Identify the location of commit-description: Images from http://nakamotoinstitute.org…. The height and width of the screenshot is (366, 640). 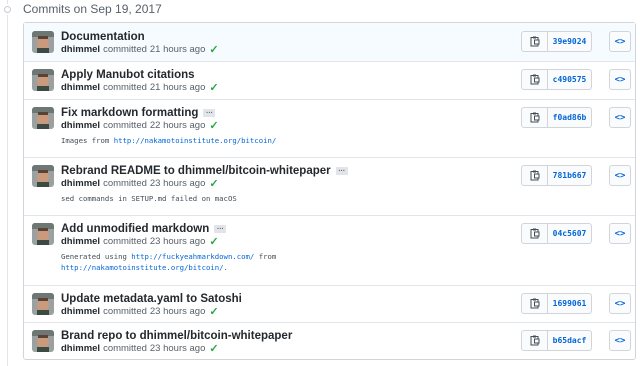
(169, 140).